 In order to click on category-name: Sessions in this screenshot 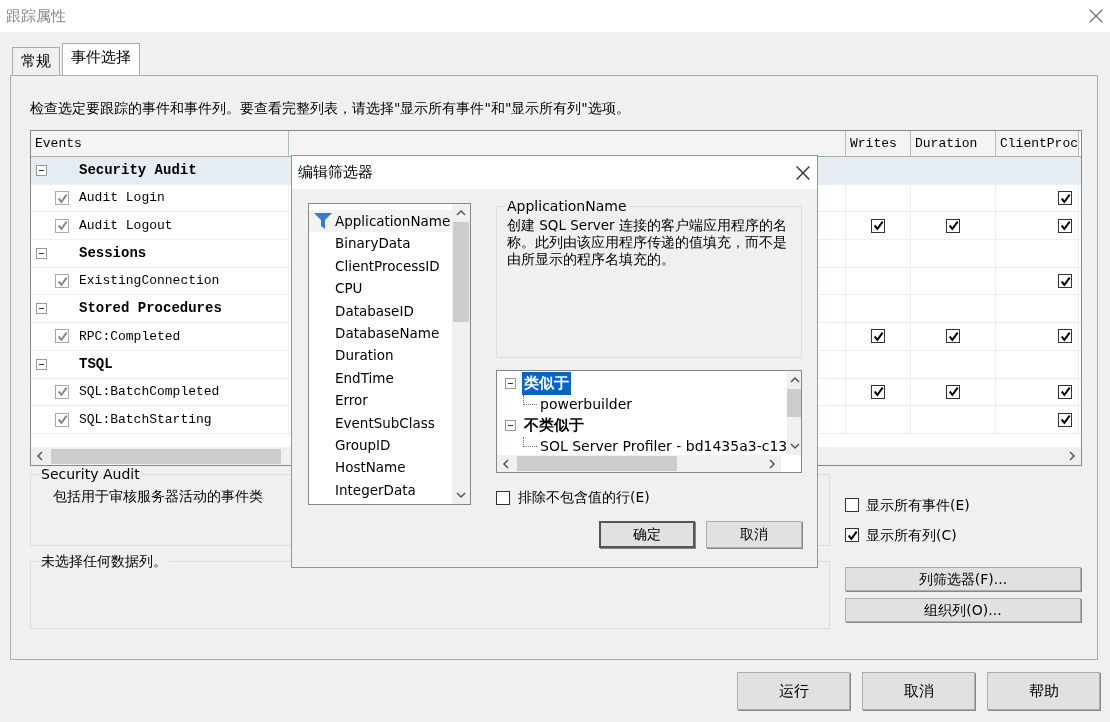, I will do `click(113, 253)`.